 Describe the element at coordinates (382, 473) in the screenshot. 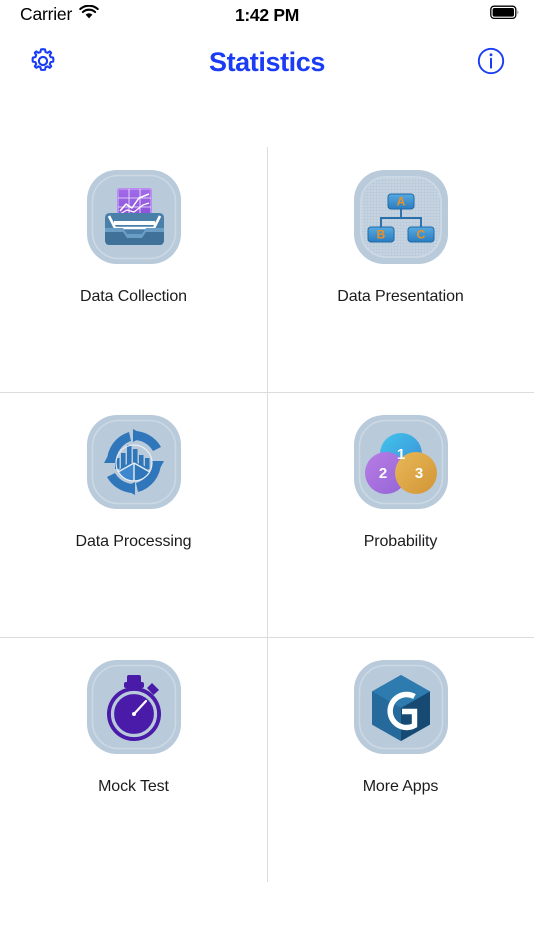

I see `svg-text: 2` at that location.